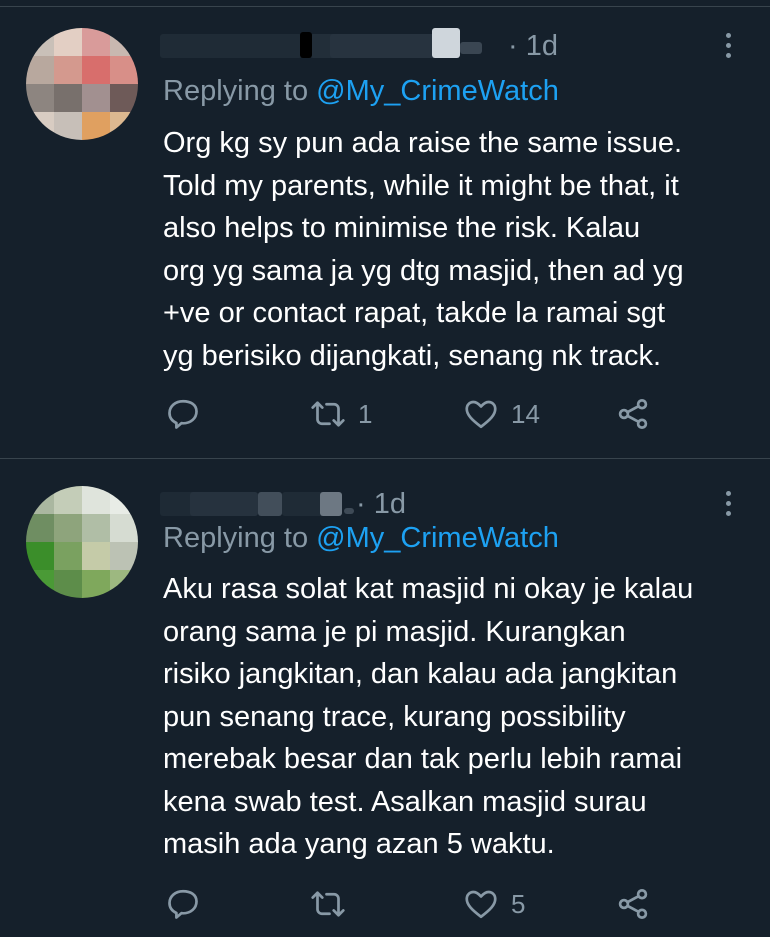  Describe the element at coordinates (414, 313) in the screenshot. I see `tweet-text-line: +ve or contact rapat, takde la ramai sgt` at that location.